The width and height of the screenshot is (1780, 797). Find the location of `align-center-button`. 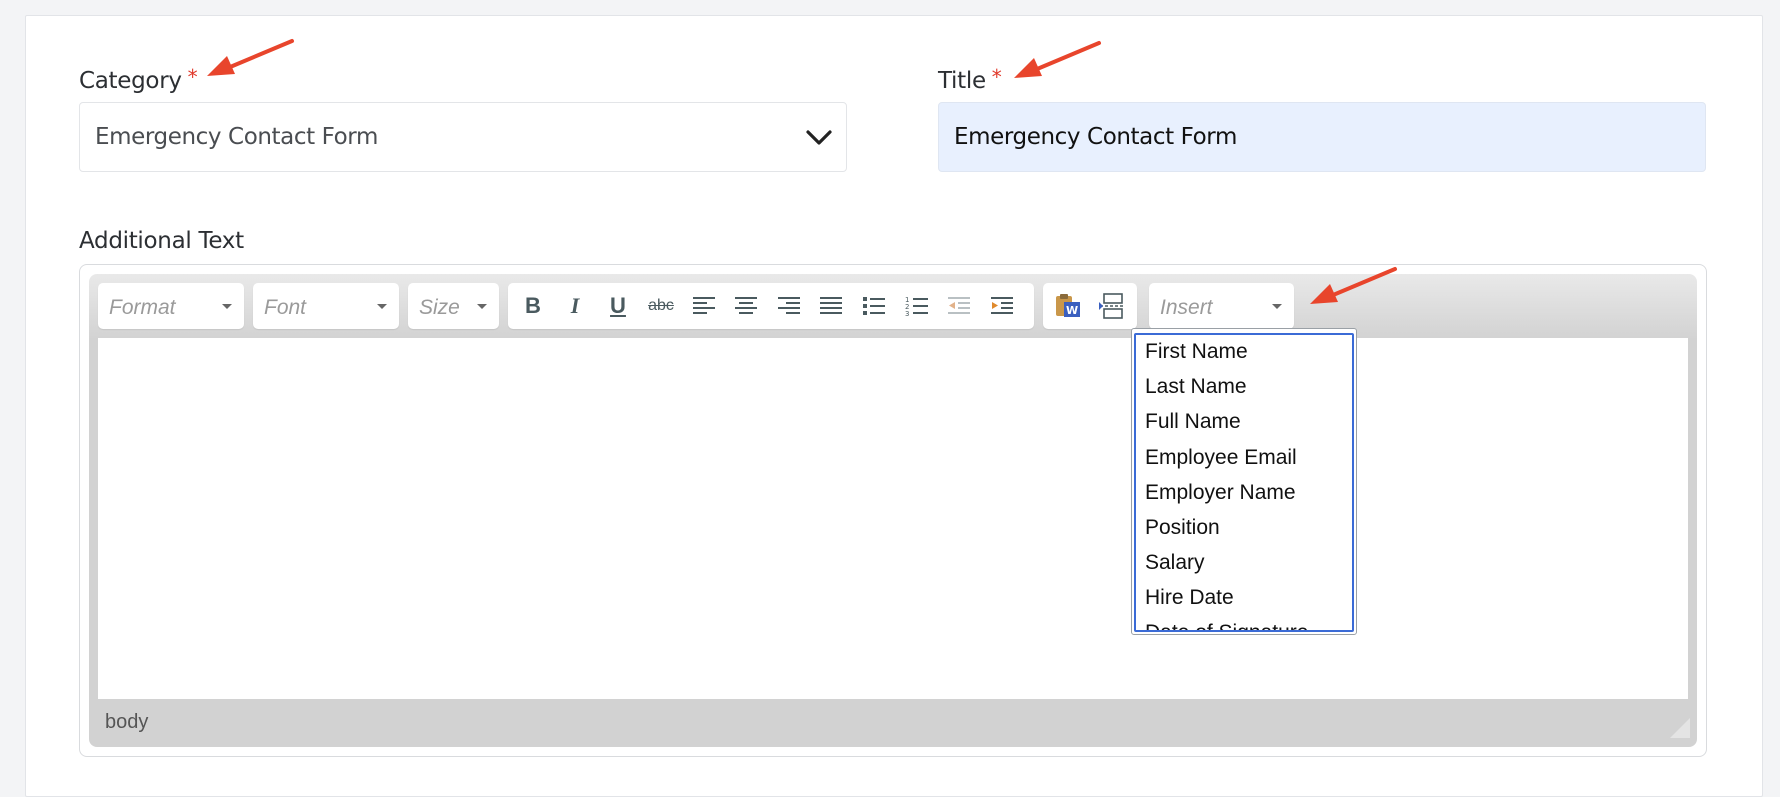

align-center-button is located at coordinates (746, 306).